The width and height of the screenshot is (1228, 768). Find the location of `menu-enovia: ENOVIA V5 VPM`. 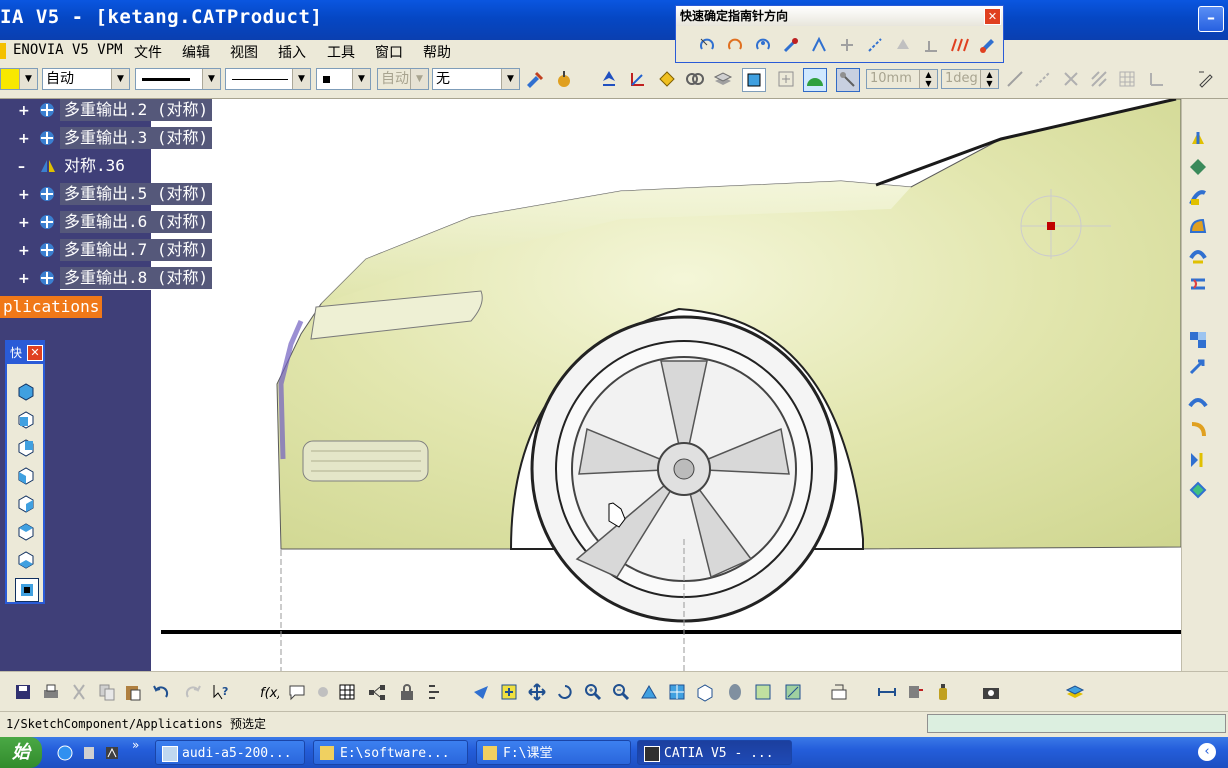

menu-enovia: ENOVIA V5 VPM is located at coordinates (68, 50).